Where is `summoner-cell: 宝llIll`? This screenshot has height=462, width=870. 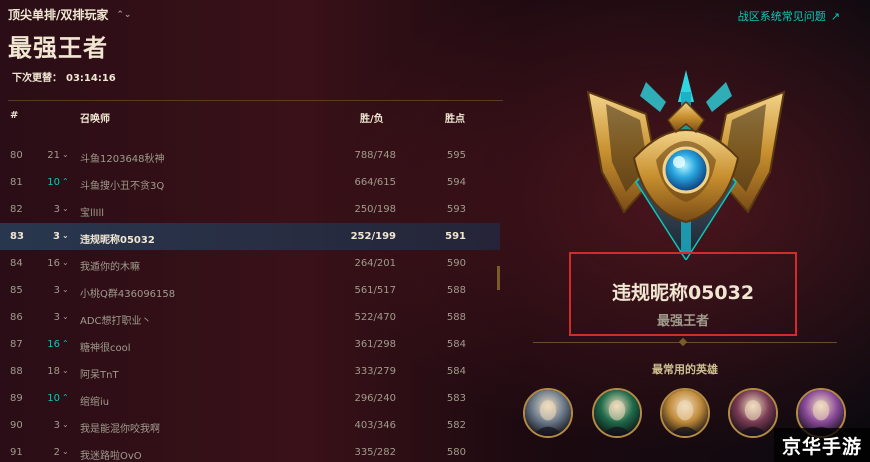 summoner-cell: 宝llIll is located at coordinates (92, 213).